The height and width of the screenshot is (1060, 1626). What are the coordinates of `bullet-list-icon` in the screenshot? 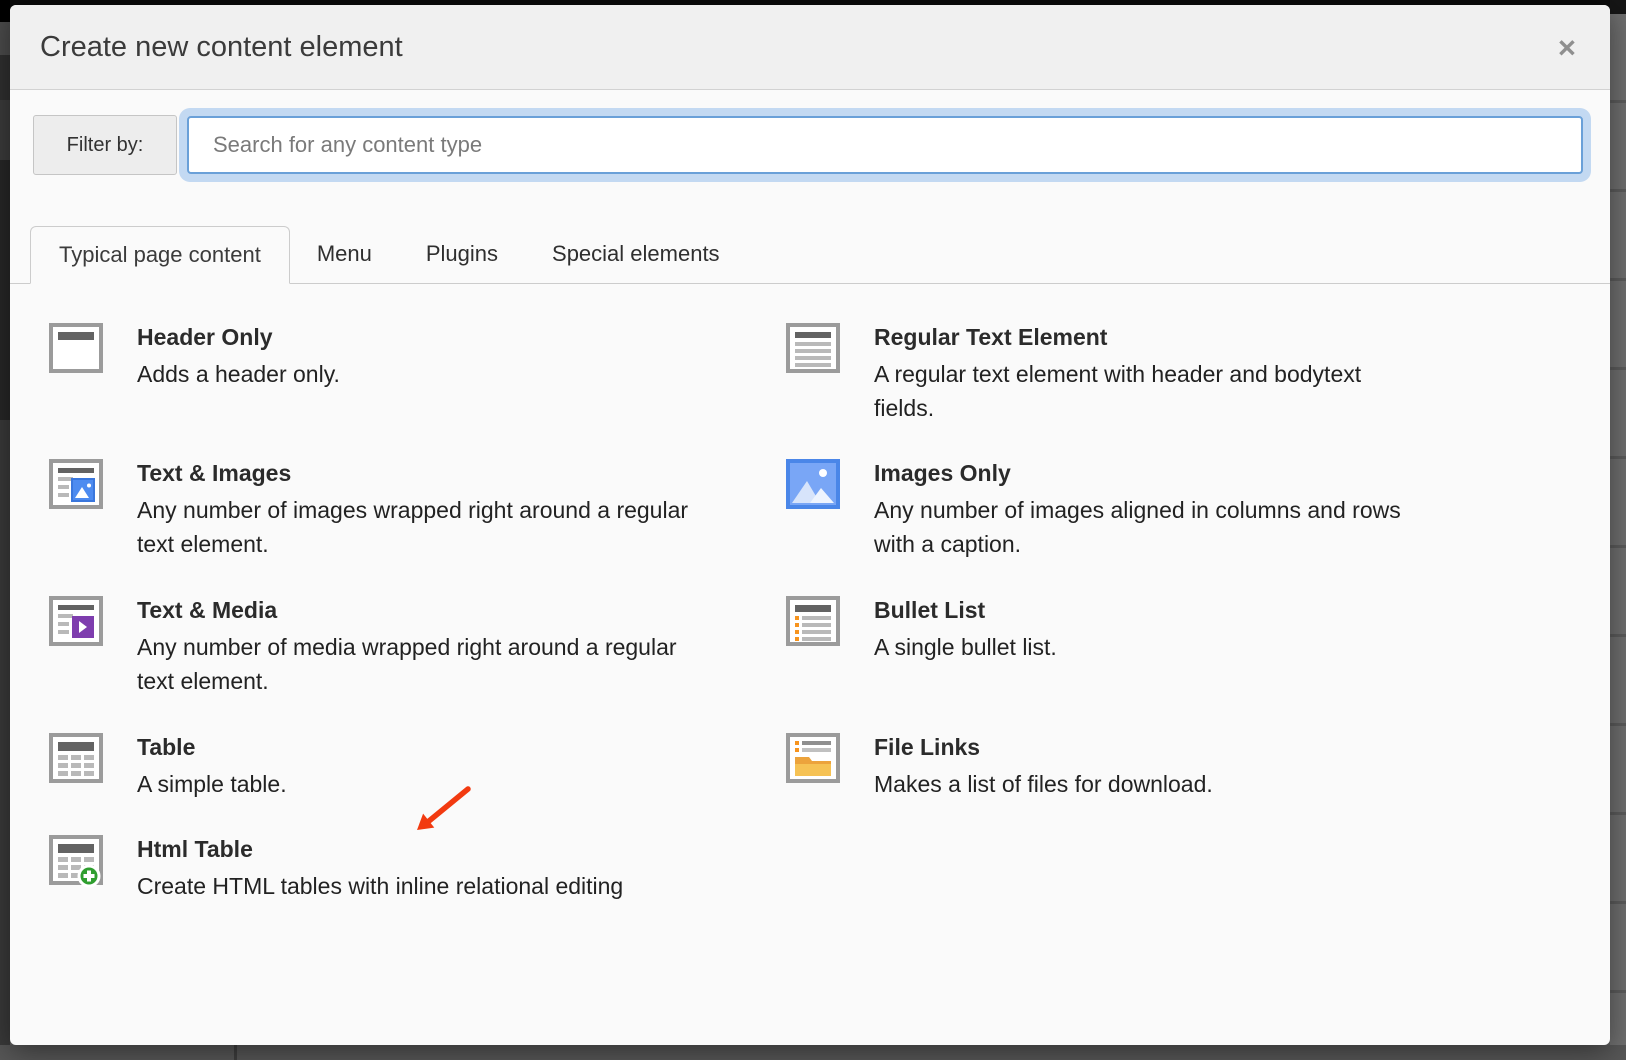 It's located at (813, 621).